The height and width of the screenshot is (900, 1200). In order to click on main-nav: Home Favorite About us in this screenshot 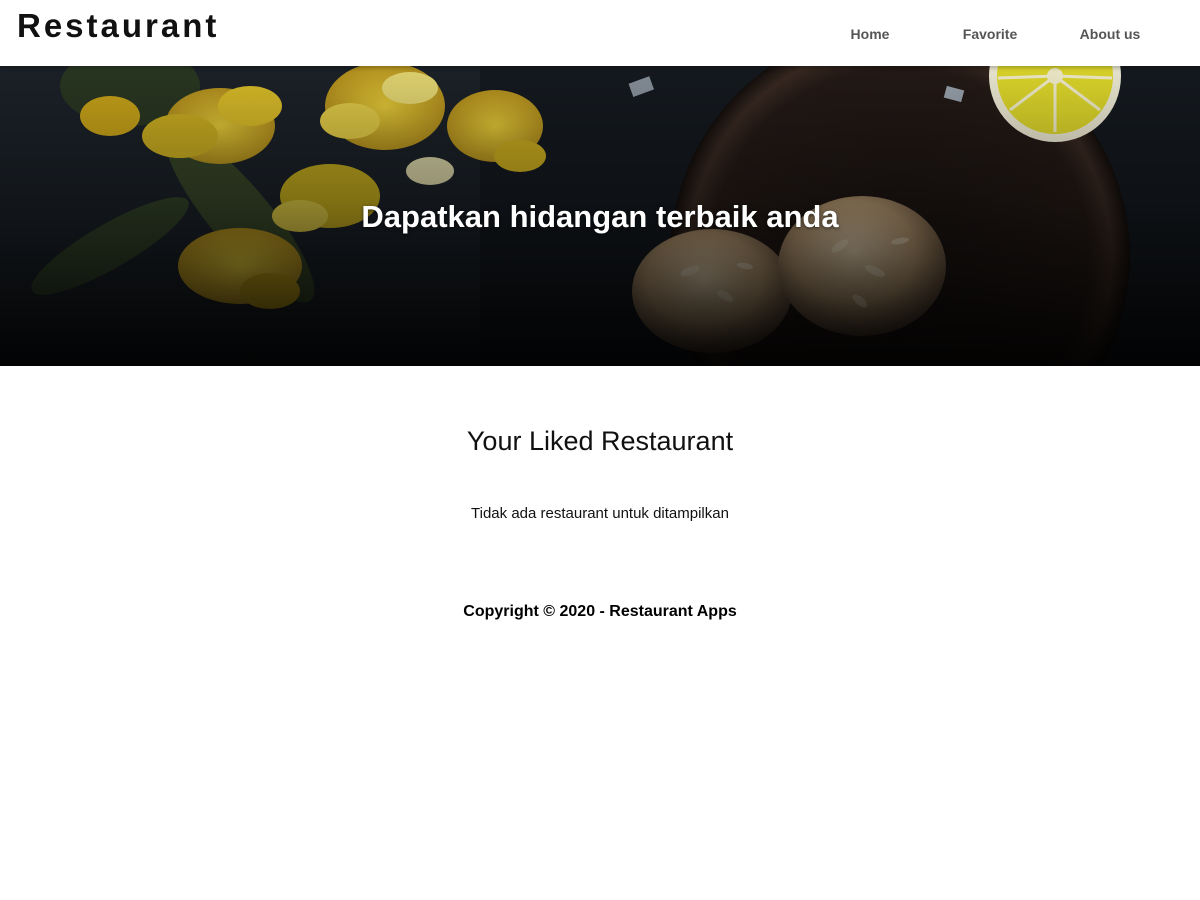, I will do `click(990, 33)`.